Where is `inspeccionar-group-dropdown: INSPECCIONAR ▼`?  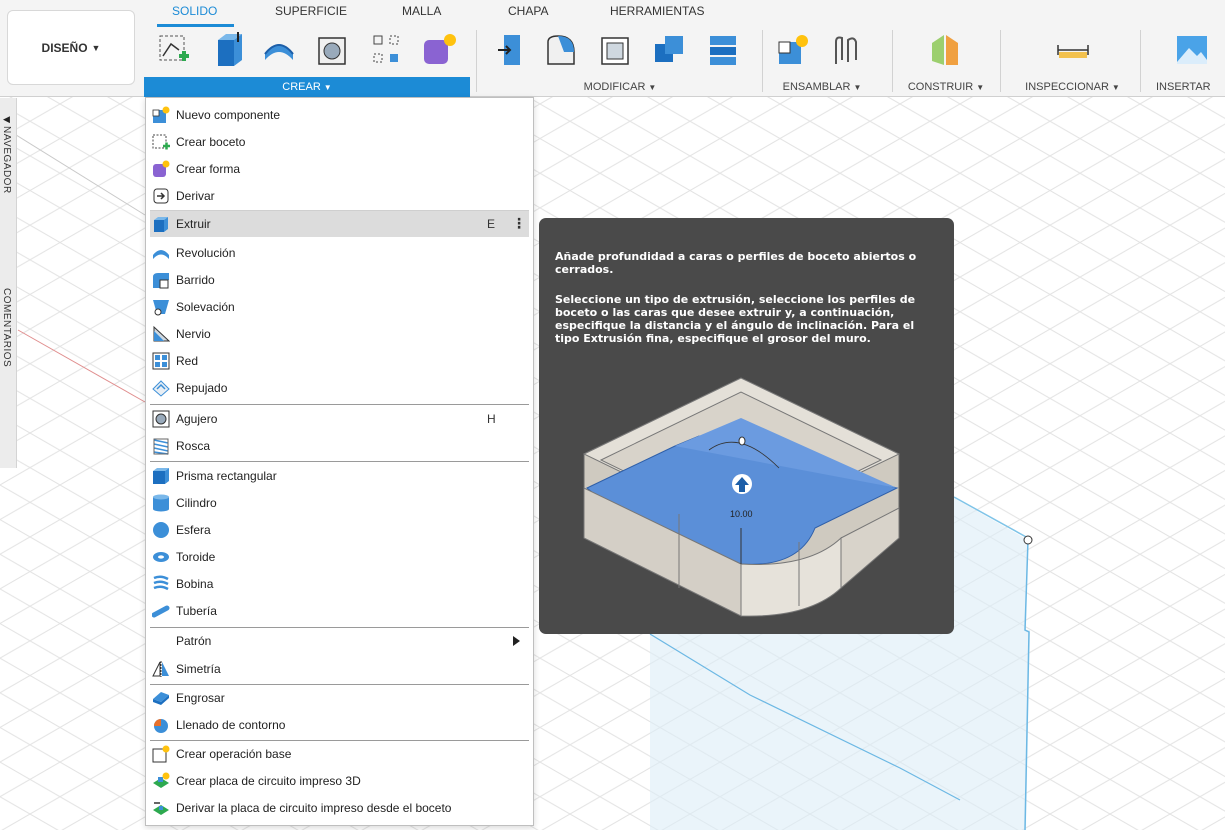 inspeccionar-group-dropdown: INSPECCIONAR ▼ is located at coordinates (1072, 87).